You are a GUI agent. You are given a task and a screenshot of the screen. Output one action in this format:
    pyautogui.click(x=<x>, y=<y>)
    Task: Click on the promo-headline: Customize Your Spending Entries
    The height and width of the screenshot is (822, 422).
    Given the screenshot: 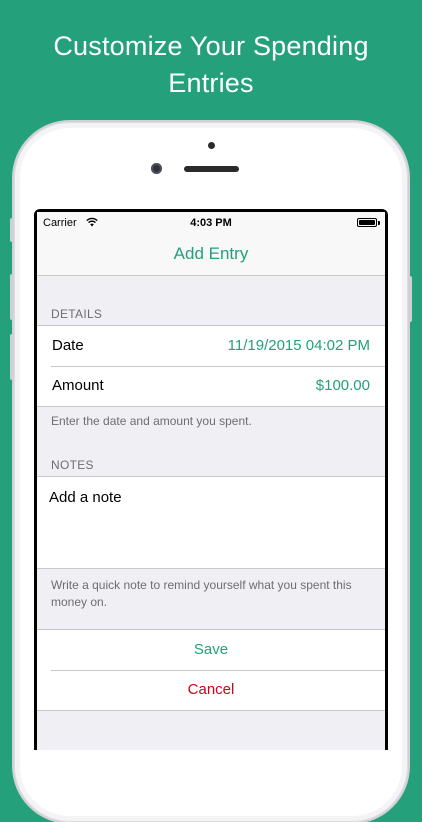 What is the action you would take?
    pyautogui.click(x=211, y=65)
    